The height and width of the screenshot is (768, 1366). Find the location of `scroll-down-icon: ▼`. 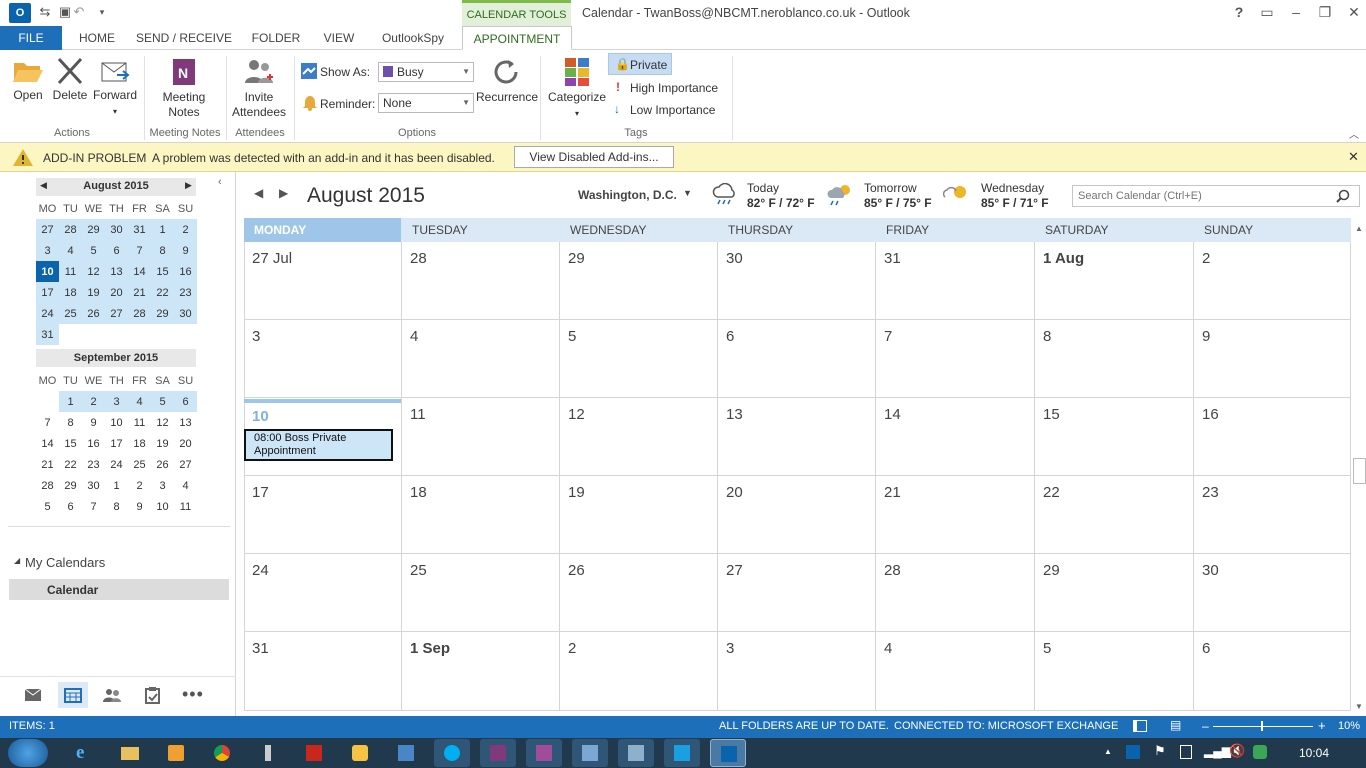

scroll-down-icon: ▼ is located at coordinates (1359, 706).